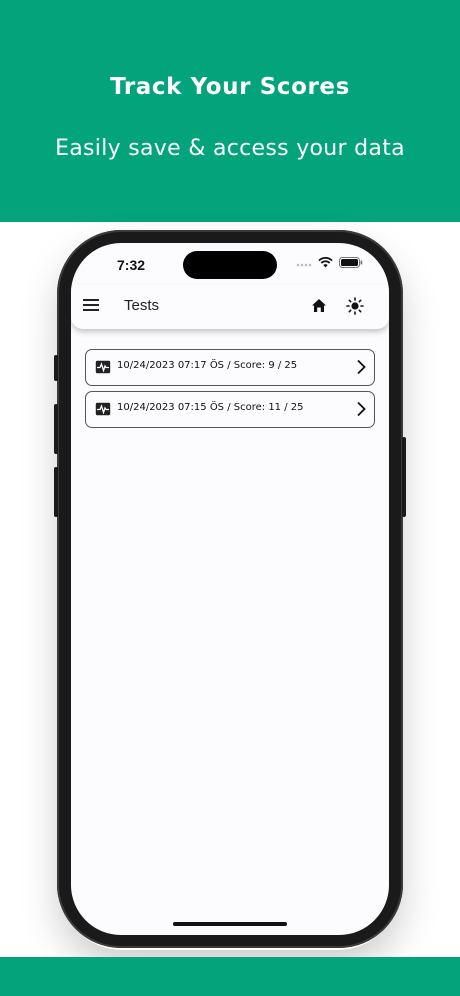 The width and height of the screenshot is (460, 996). I want to click on test-list-item: 10/24/2023 07:17 ÖS / Score: 9 / 25, so click(230, 367).